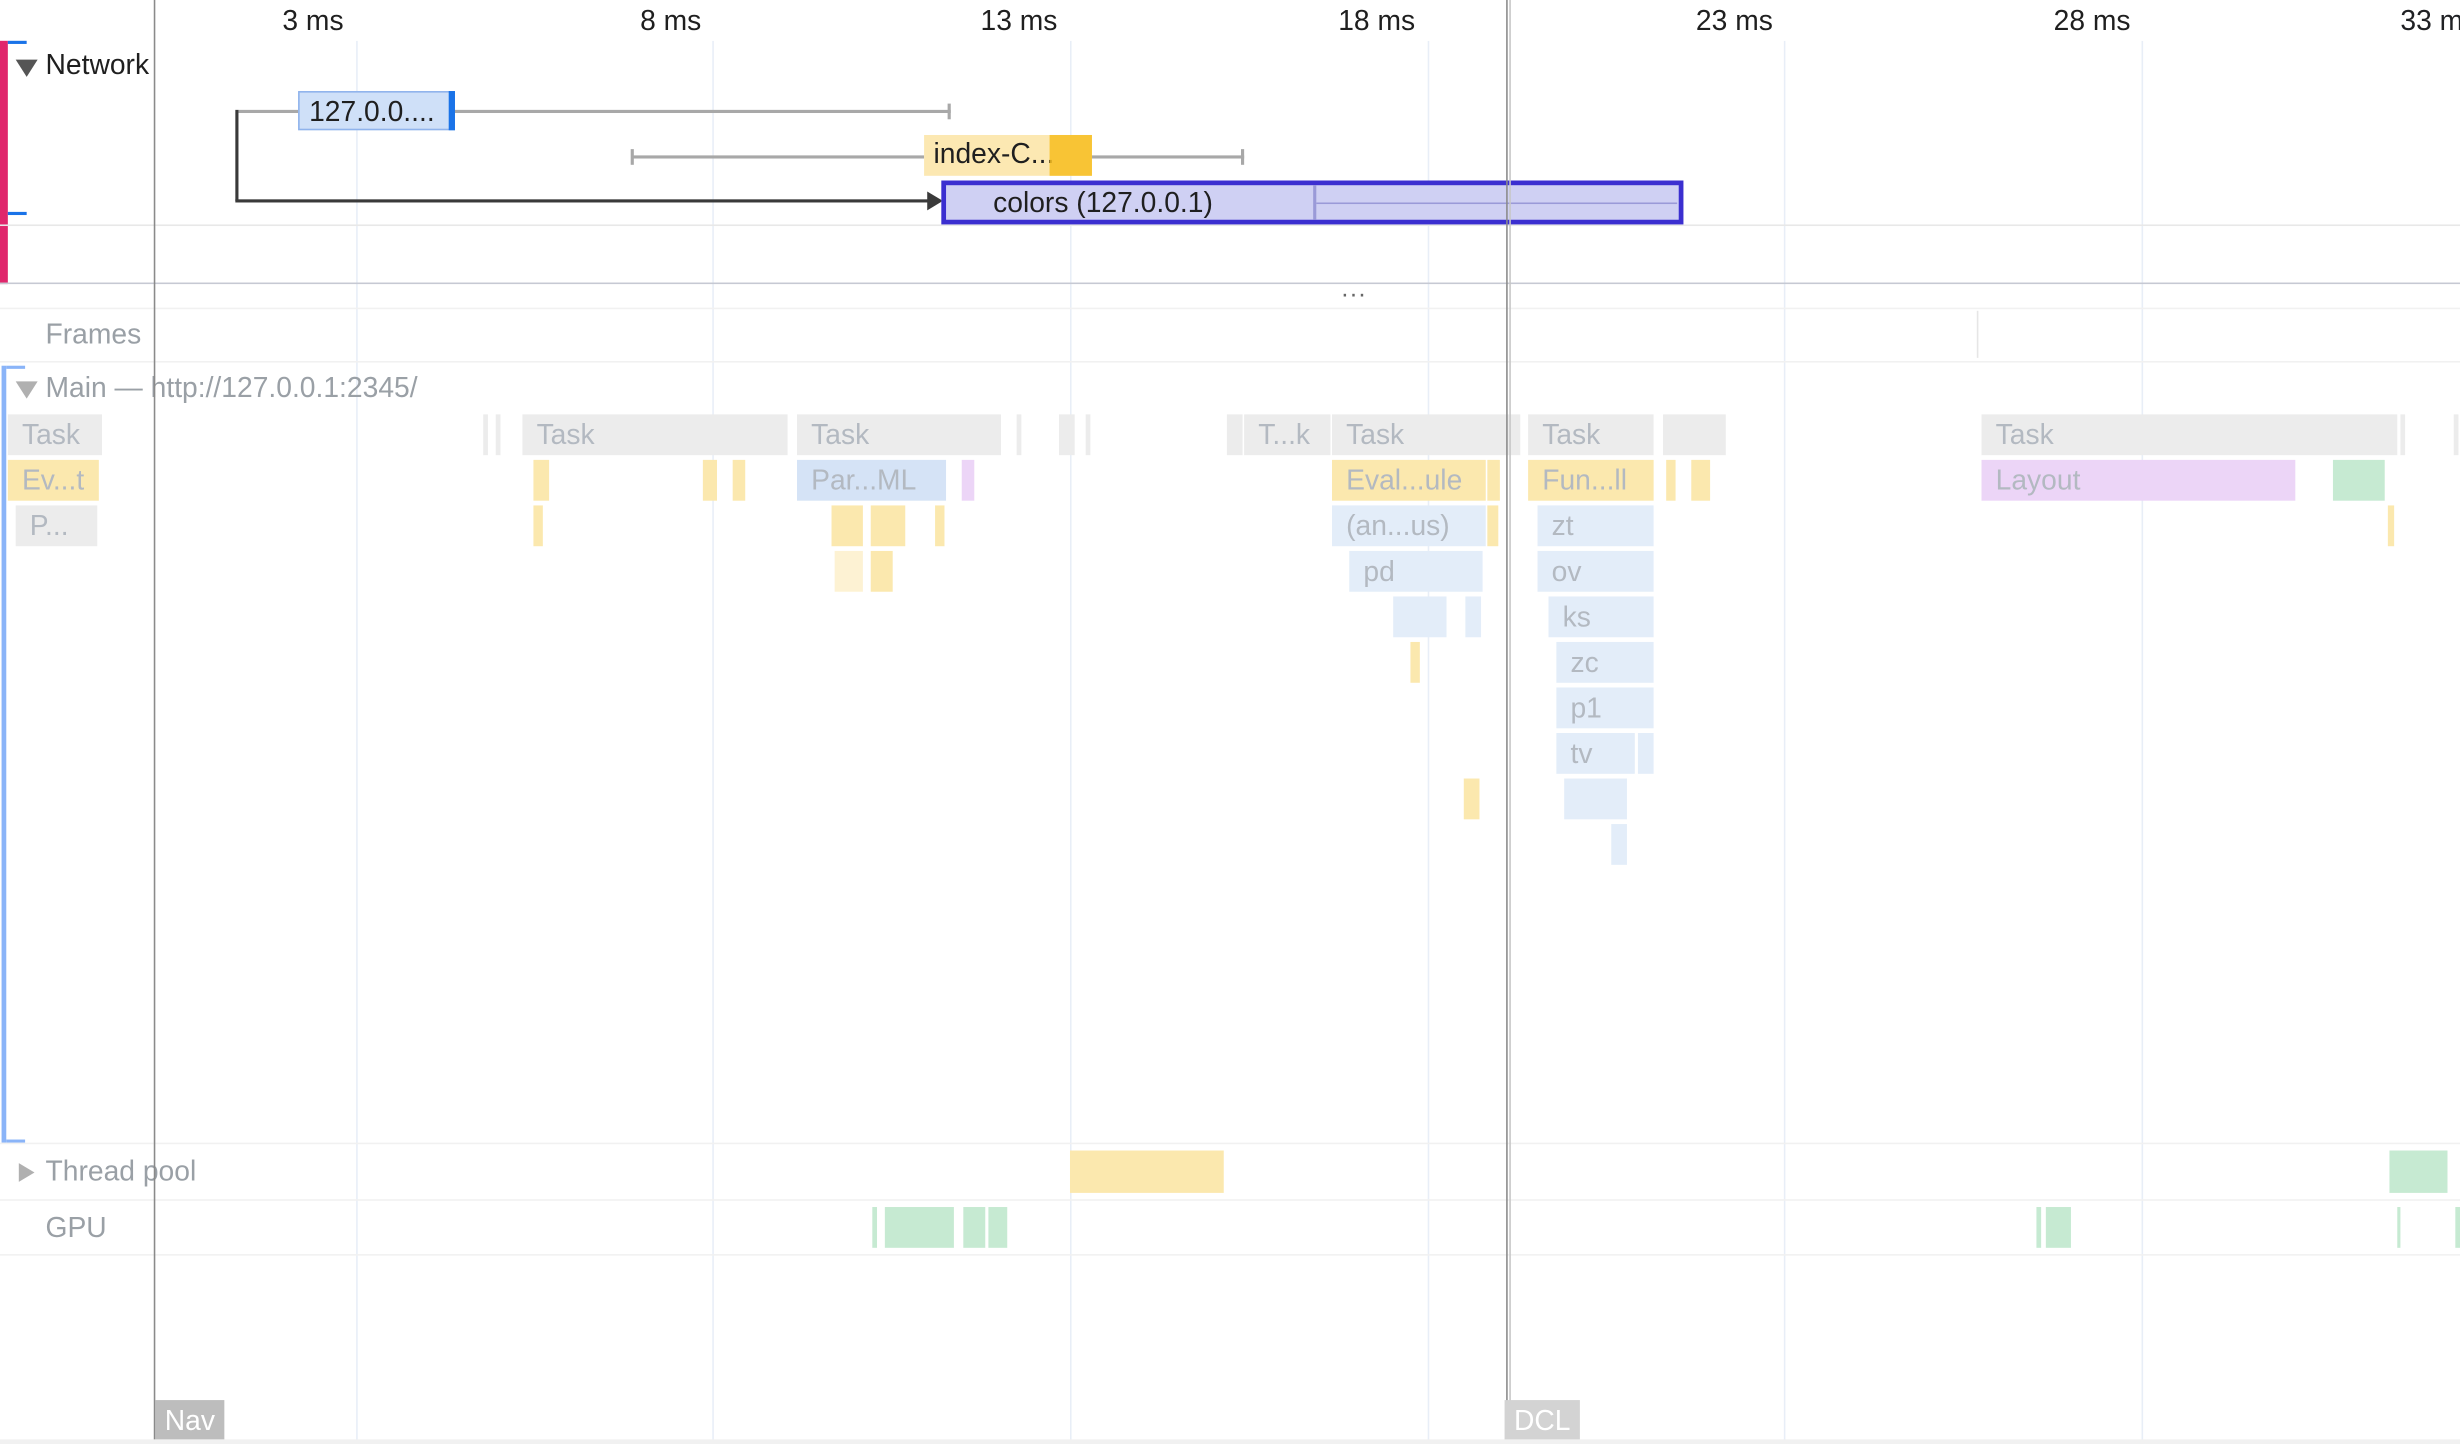 This screenshot has width=2460, height=1444. I want to click on thread-pool-track-label: Thread pool, so click(121, 1171).